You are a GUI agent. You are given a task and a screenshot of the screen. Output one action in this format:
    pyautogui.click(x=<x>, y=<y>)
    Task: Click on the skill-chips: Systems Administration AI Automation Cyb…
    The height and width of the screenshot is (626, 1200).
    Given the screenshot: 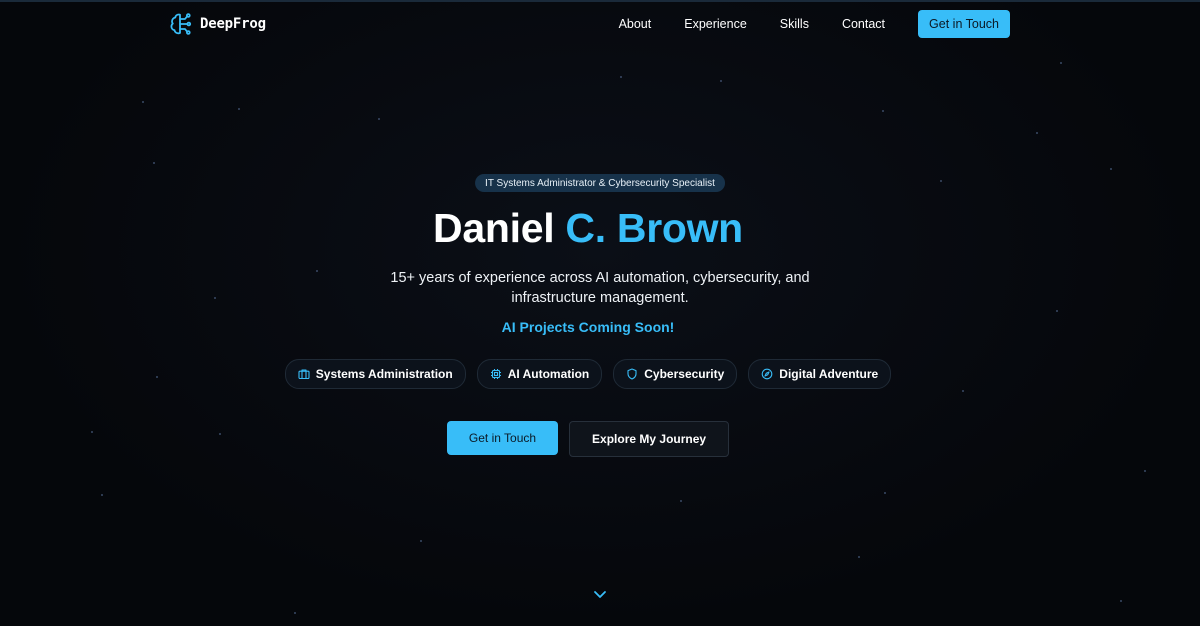 What is the action you would take?
    pyautogui.click(x=588, y=374)
    